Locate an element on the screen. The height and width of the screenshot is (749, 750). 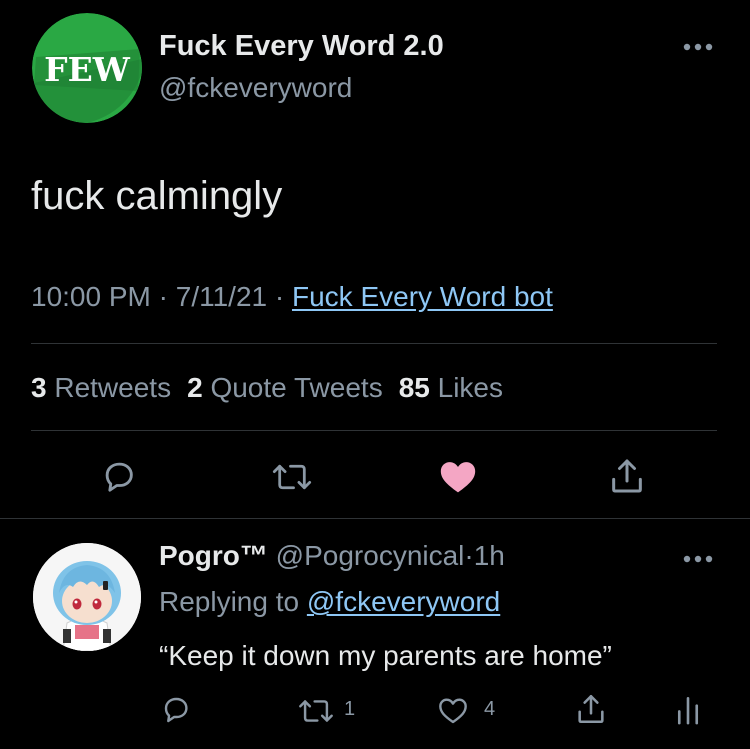
reply-header: Pogro™ @Pogrocynical·1h is located at coordinates (332, 556).